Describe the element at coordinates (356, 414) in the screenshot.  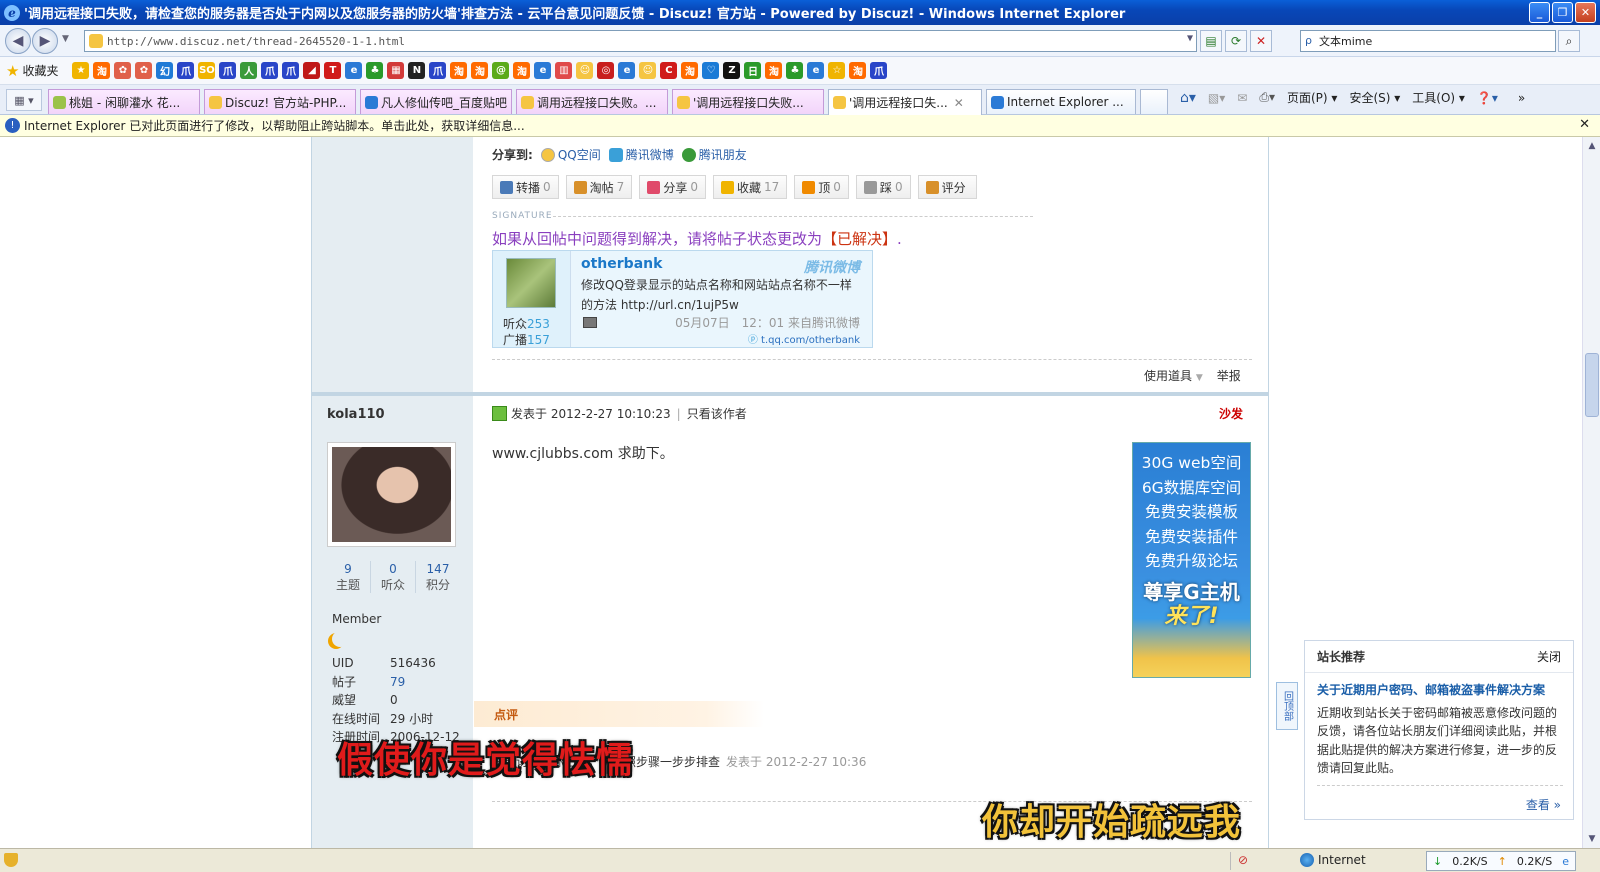
I see `author-name: kola110` at that location.